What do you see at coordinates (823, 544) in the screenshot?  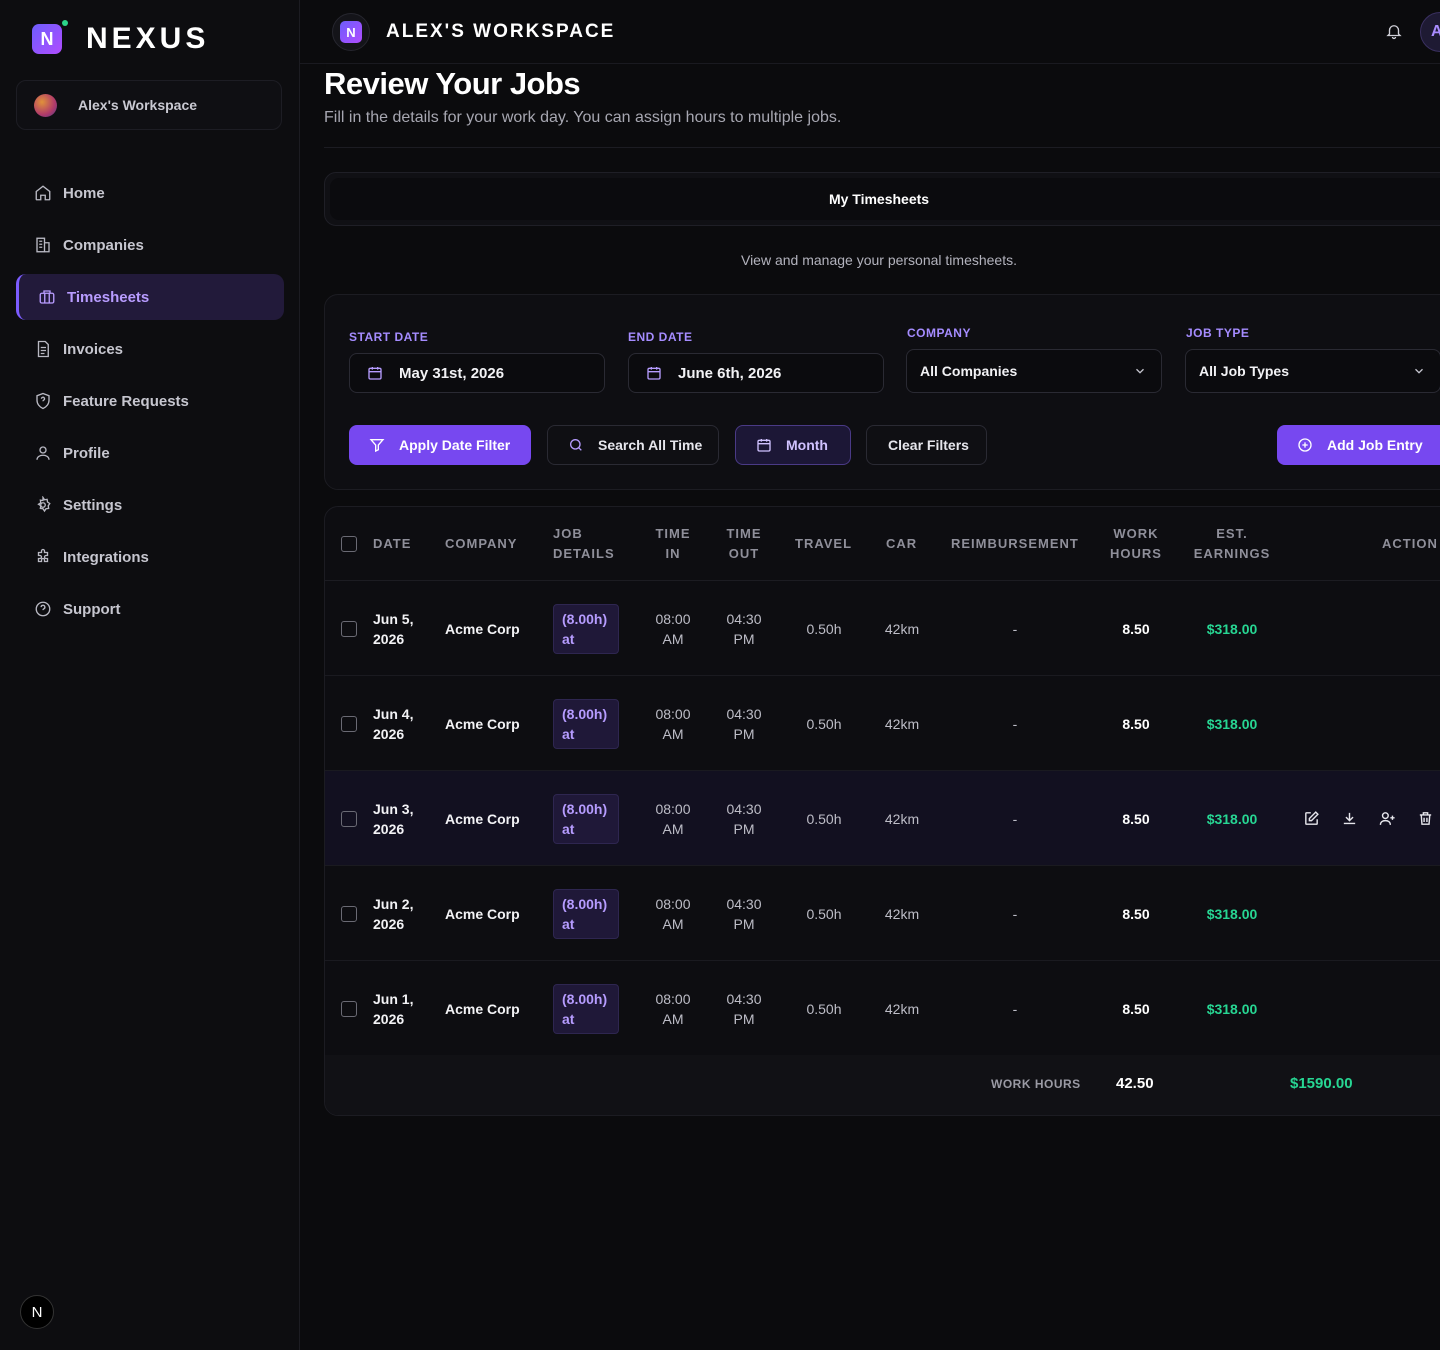 I see `header-travel: TRAVEL` at bounding box center [823, 544].